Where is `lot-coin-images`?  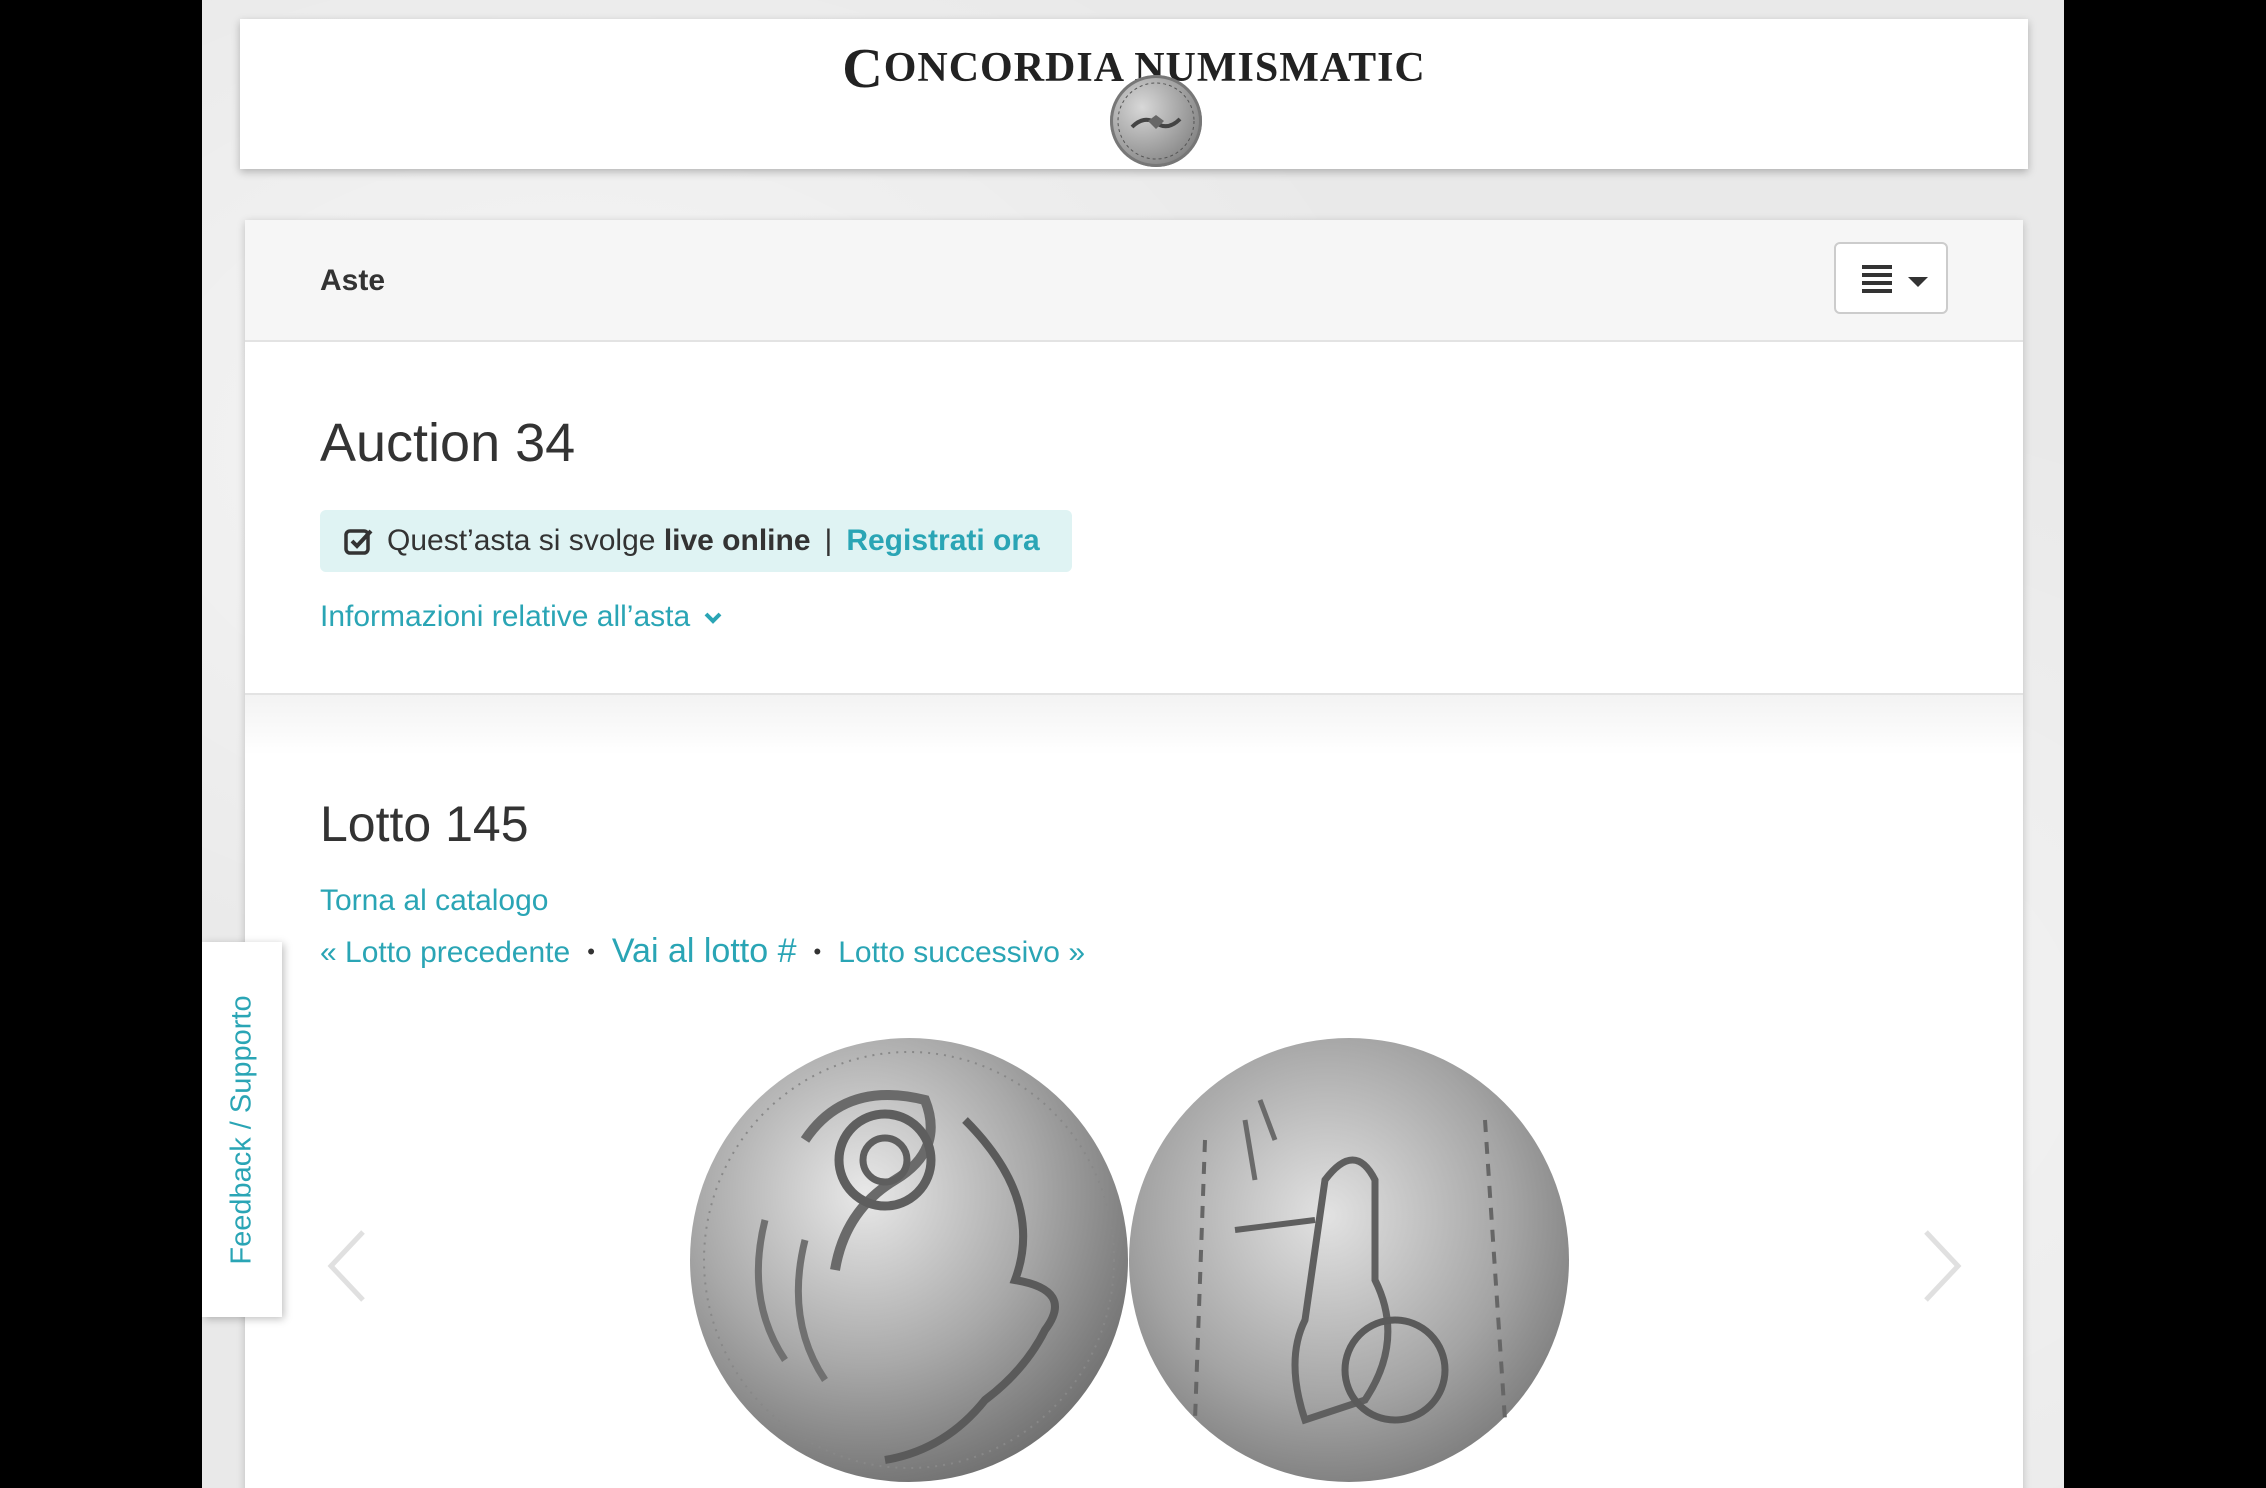 lot-coin-images is located at coordinates (1129, 1260).